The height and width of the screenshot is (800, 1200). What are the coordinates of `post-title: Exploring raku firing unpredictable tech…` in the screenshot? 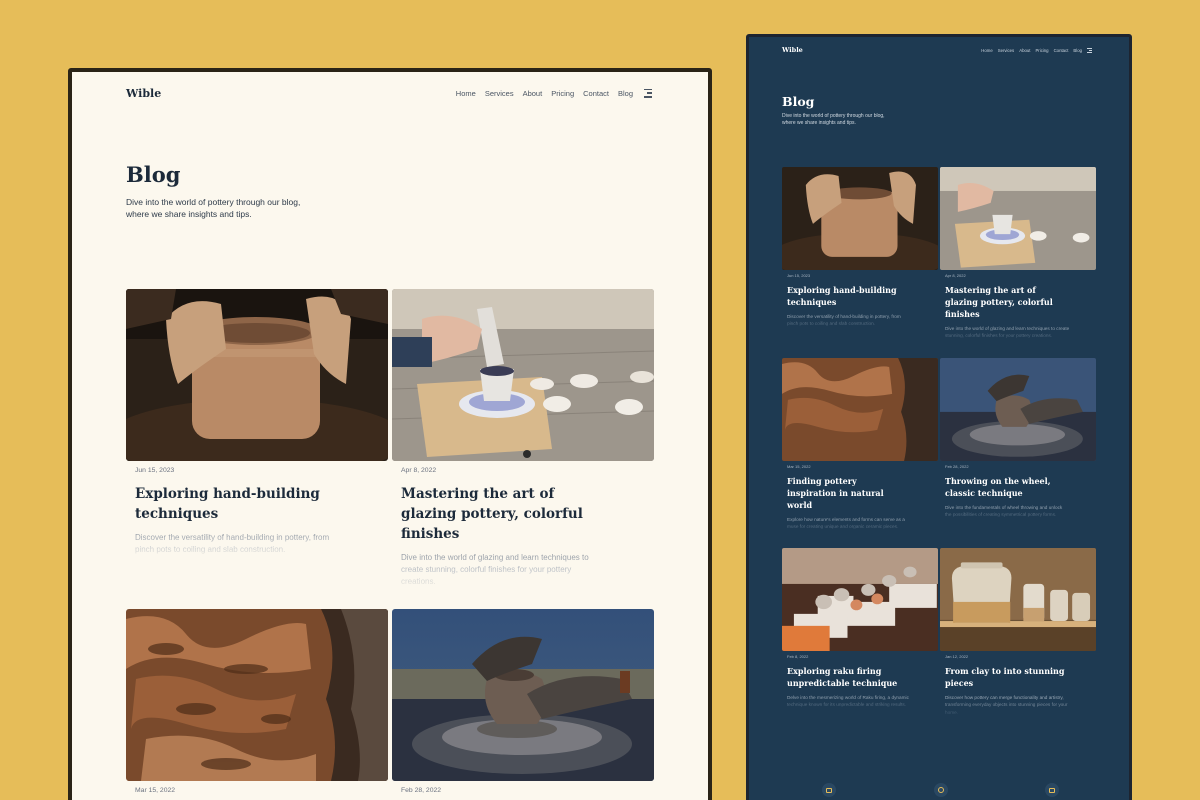 It's located at (847, 677).